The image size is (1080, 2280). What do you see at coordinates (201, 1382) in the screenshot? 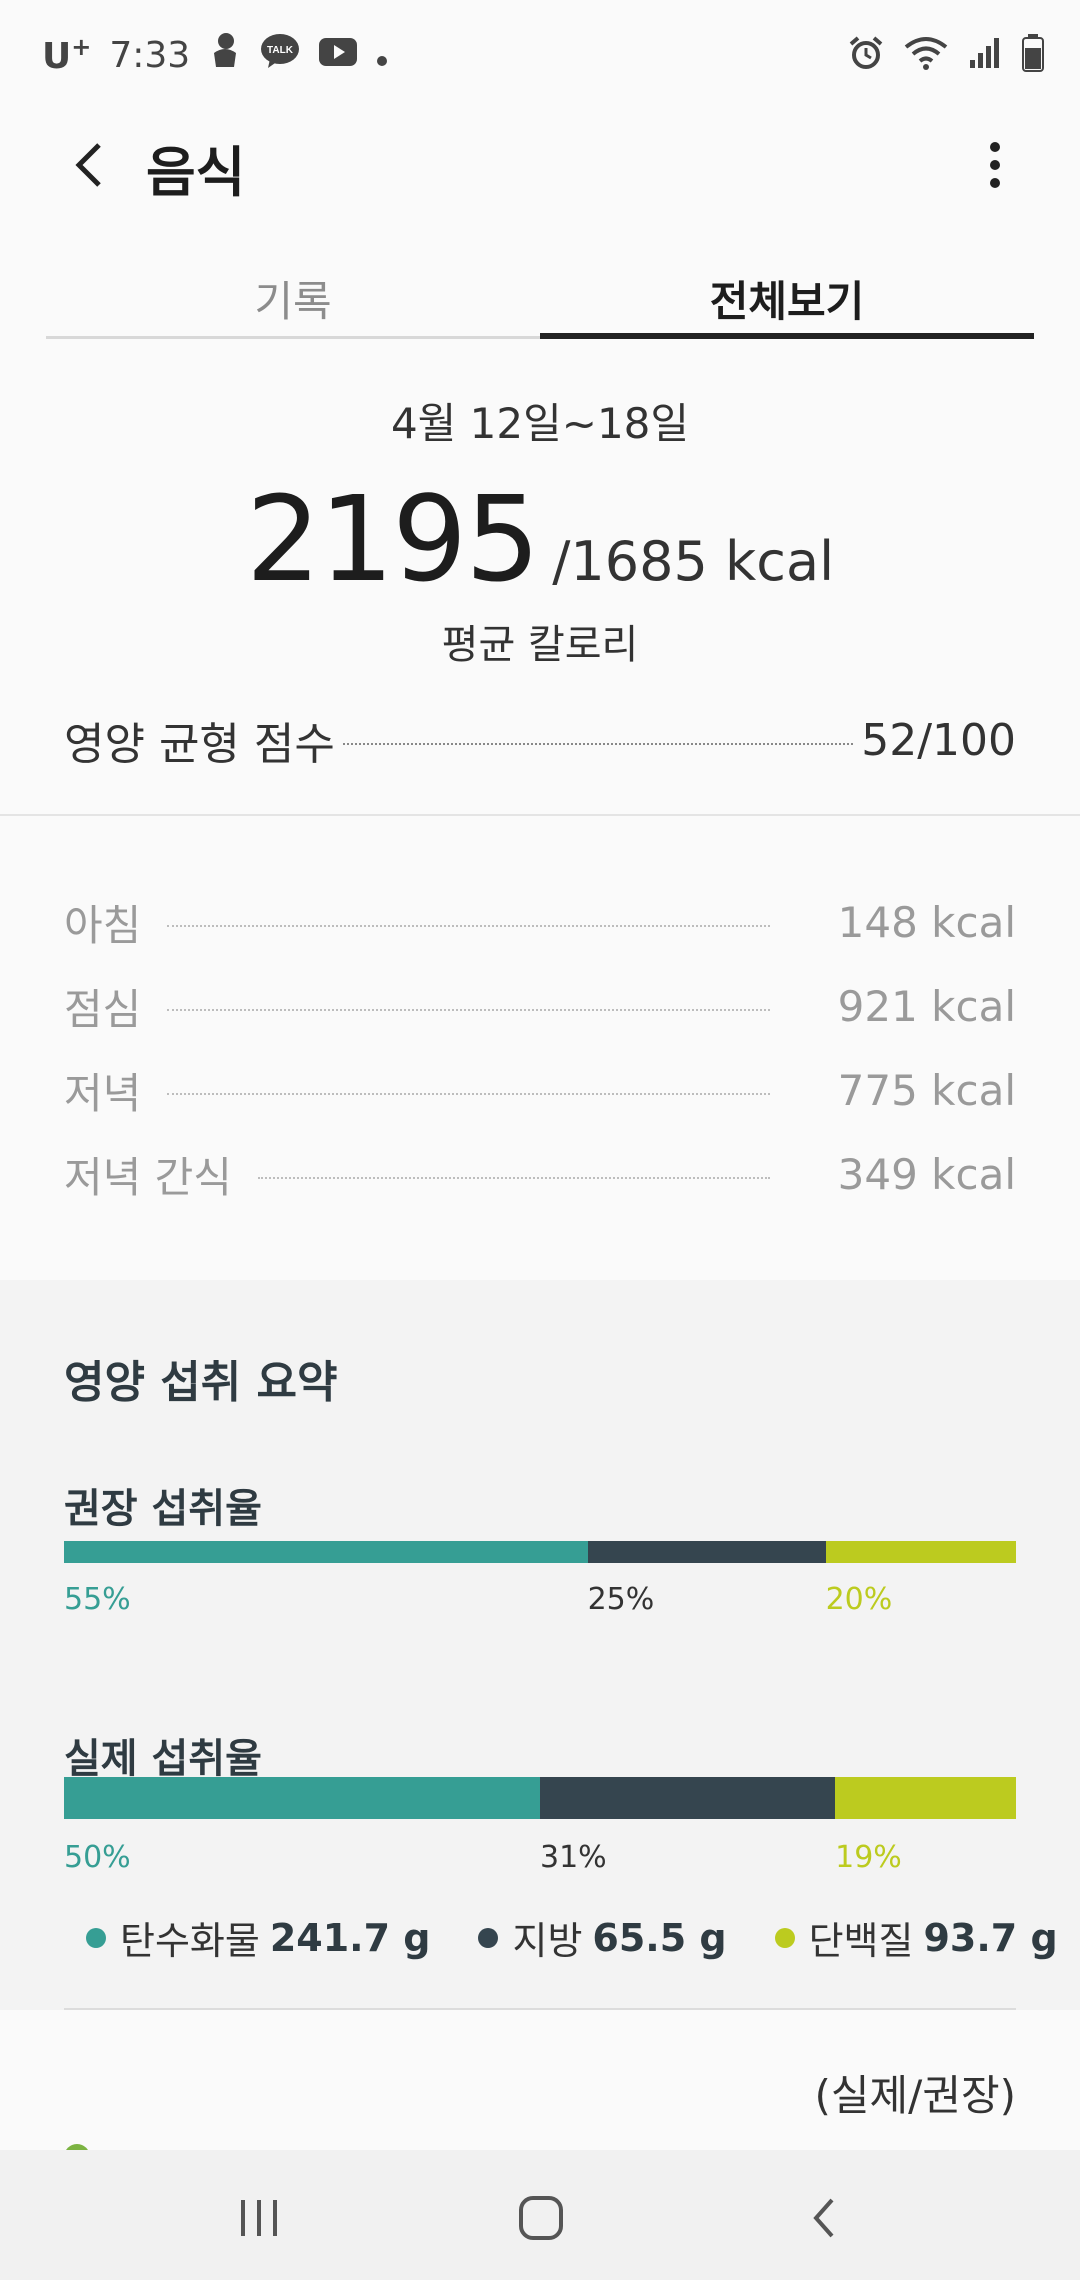
I see `nutrition-summary-title: 영양 섭취 요약` at bounding box center [201, 1382].